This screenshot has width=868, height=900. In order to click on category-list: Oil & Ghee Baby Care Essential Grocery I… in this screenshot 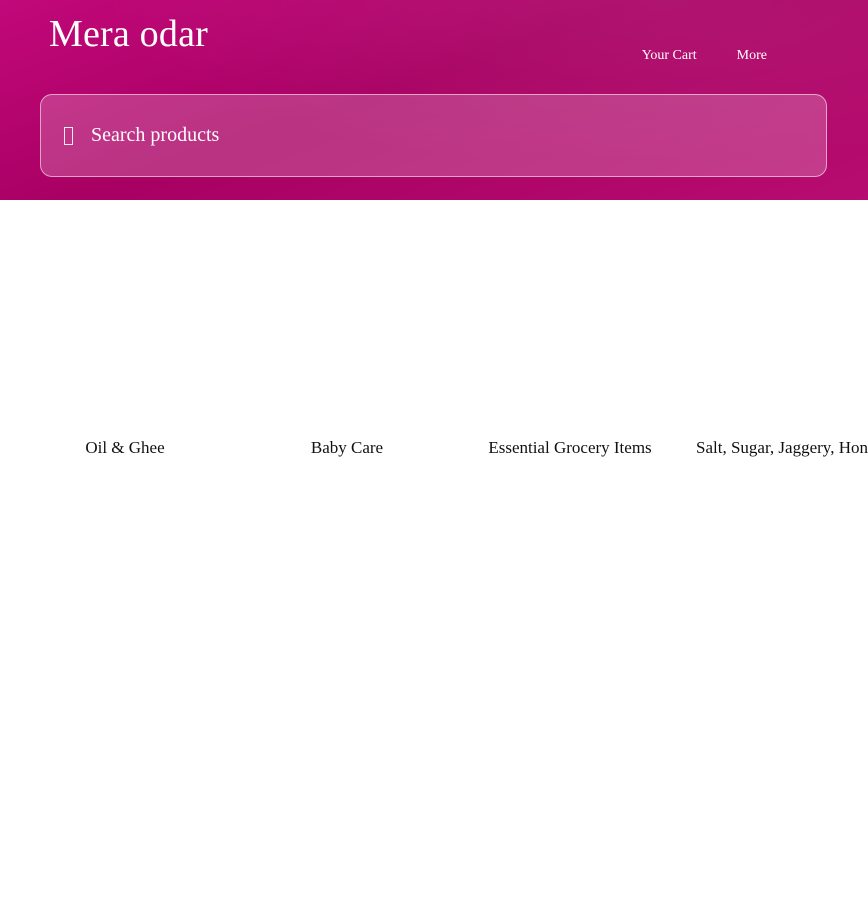, I will do `click(434, 450)`.